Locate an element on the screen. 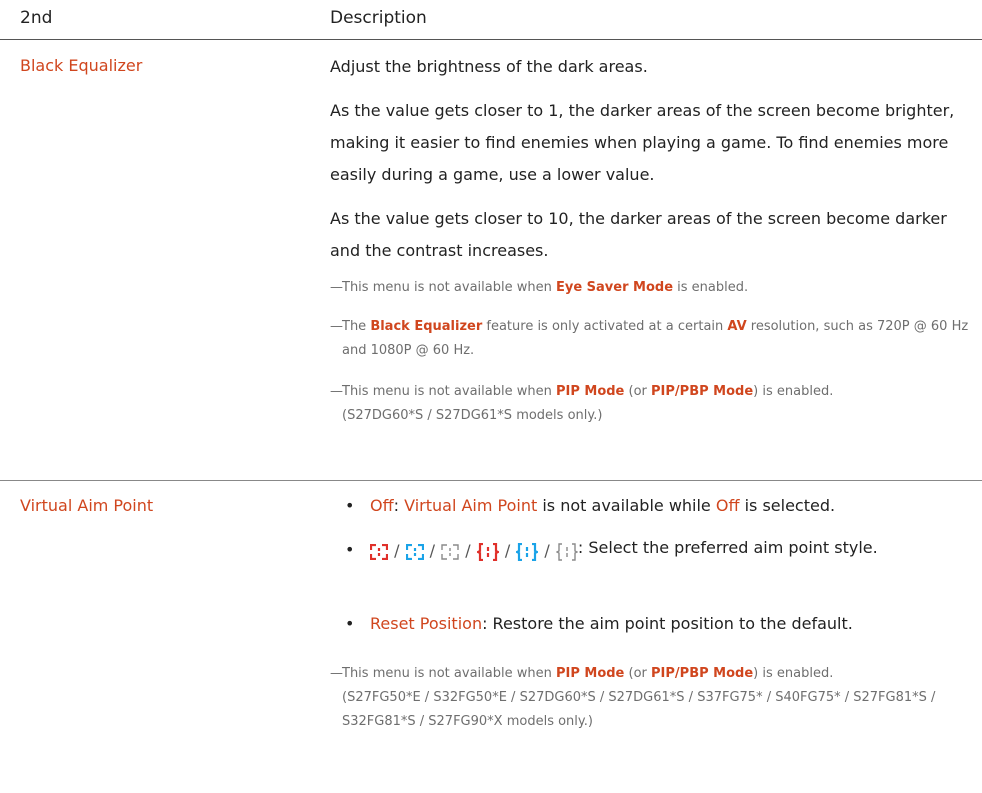  aim-style-red-square-icon is located at coordinates (379, 551).